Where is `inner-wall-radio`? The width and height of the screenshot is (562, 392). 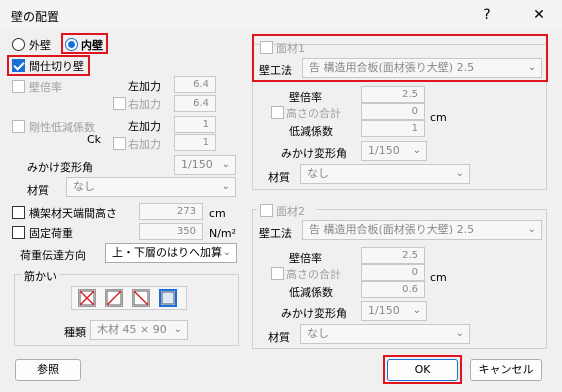 inner-wall-radio is located at coordinates (71, 44).